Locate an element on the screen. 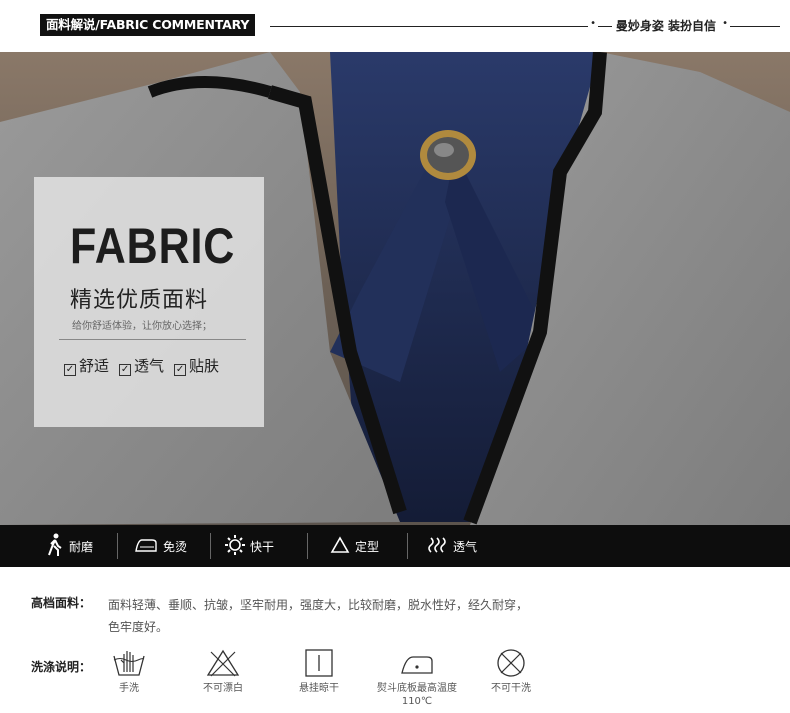 This screenshot has width=790, height=713. description-text: 面料轻薄、垂顺、抗皱，坚牢耐用，强度大，比较耐磨，脱水性好，经久耐穿，色牢度好。 is located at coordinates (318, 616).